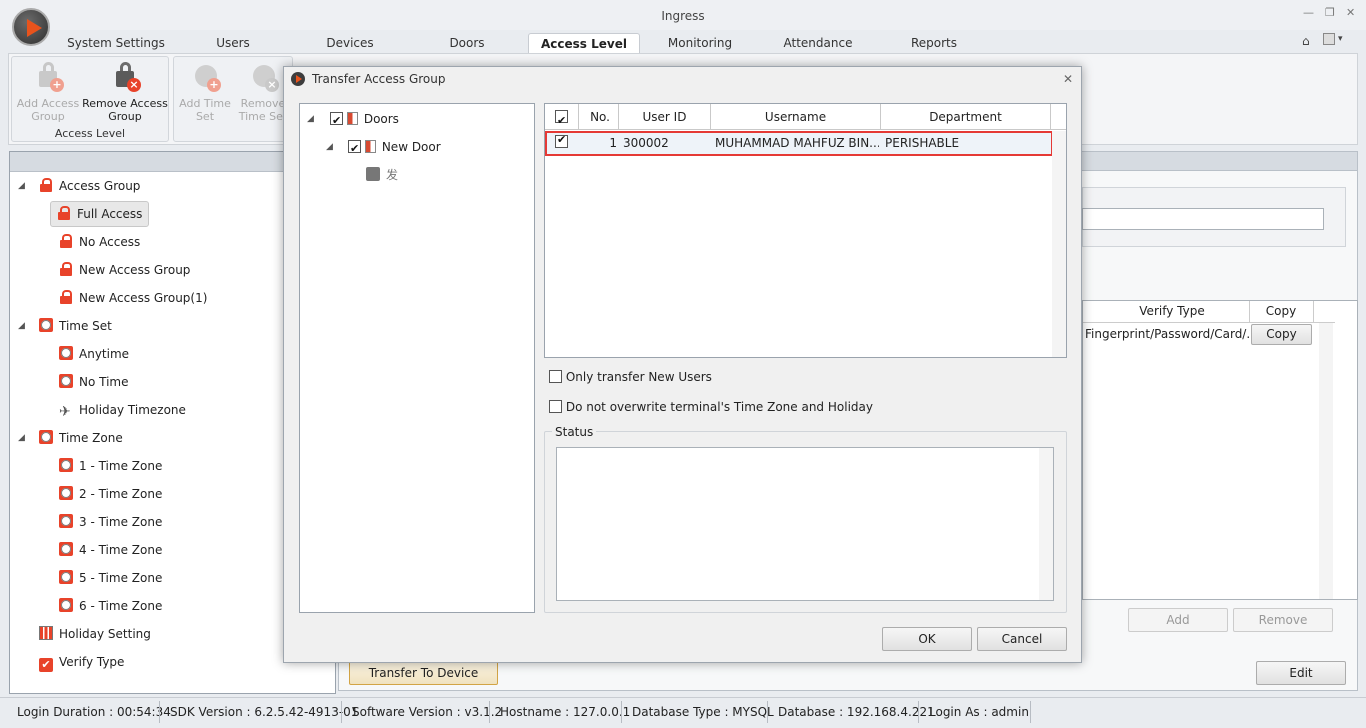  I want to click on name-input, so click(1203, 219).